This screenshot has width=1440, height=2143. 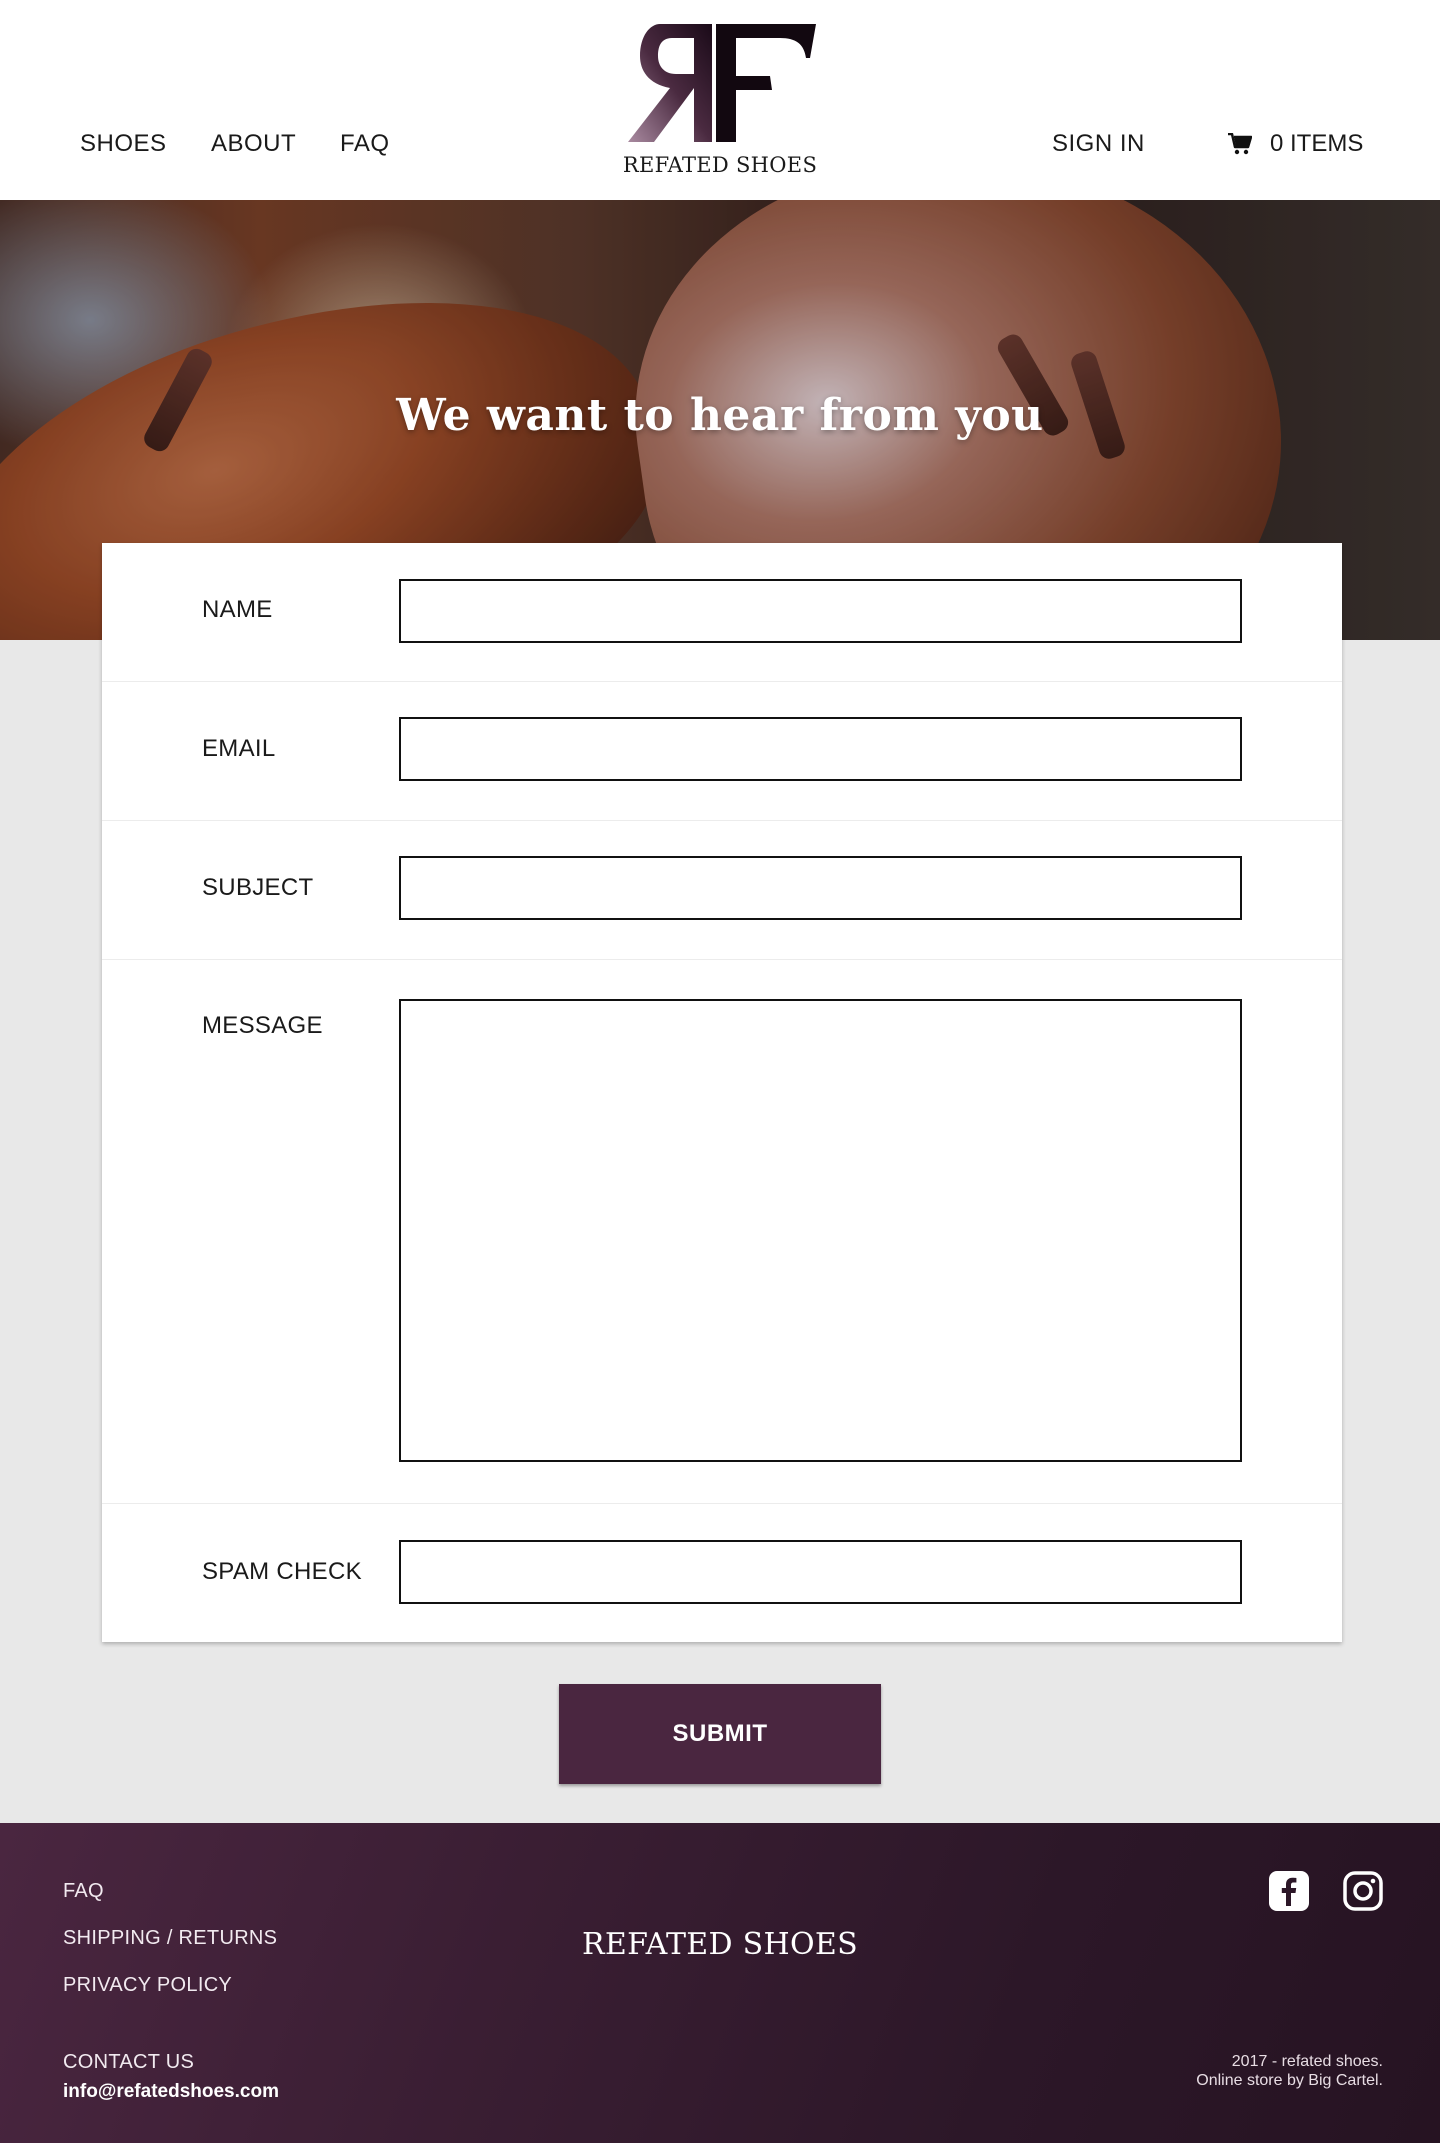 I want to click on cart-count: 0 ITEMS, so click(x=1317, y=143).